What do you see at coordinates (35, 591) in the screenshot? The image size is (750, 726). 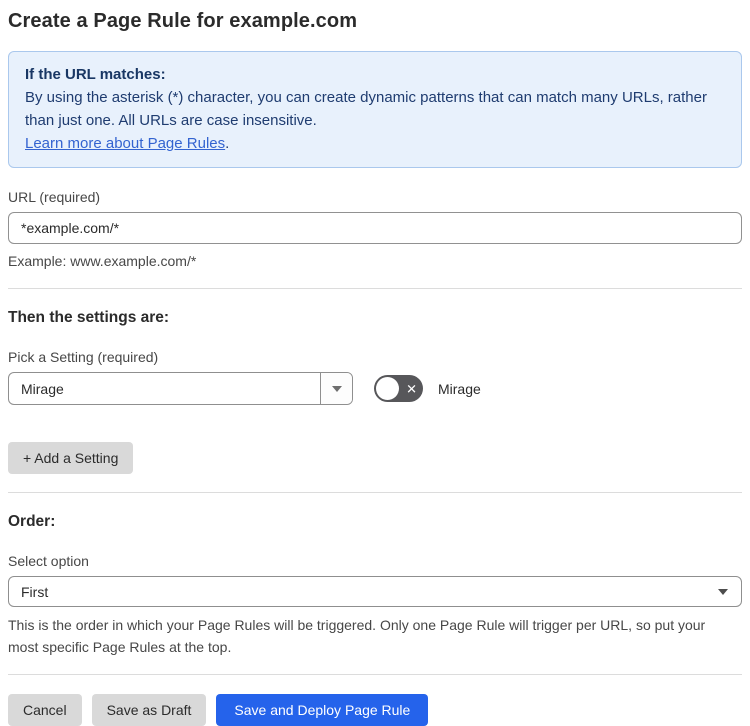 I see `order-select-value: First` at bounding box center [35, 591].